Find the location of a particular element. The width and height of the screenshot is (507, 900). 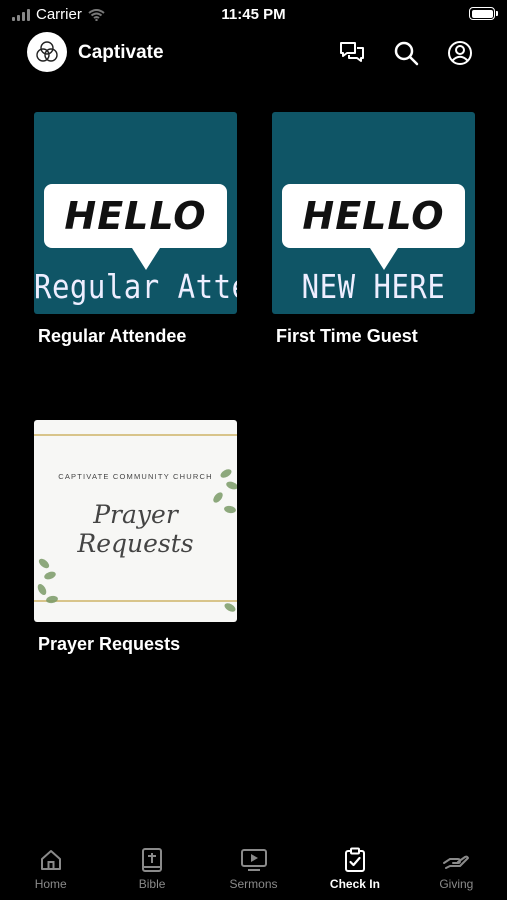

card-label: Regular Attendee is located at coordinates (112, 336).